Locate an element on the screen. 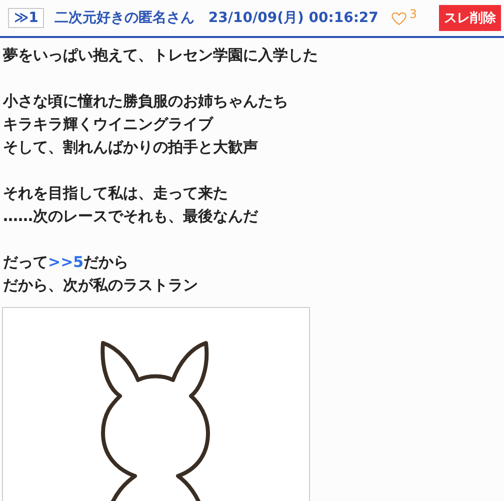 The height and width of the screenshot is (501, 504). delete-thread-button: スレ削除 is located at coordinates (470, 18).